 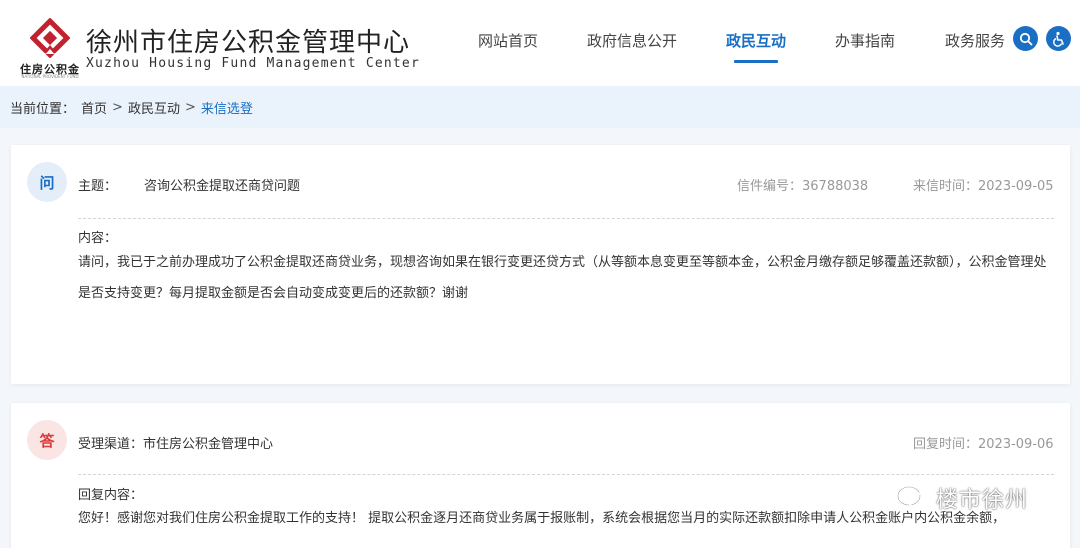 I want to click on accessibility-icon, so click(x=1058, y=39).